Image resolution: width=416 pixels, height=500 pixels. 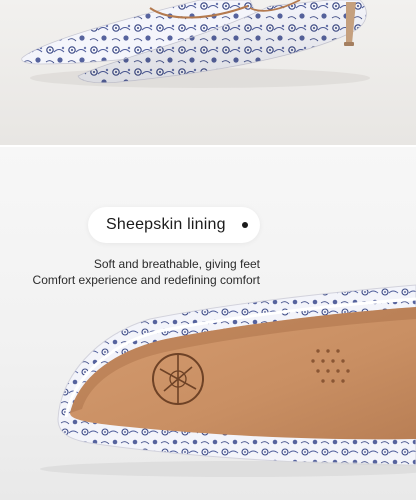 What do you see at coordinates (245, 225) in the screenshot?
I see `bullet-dot-icon` at bounding box center [245, 225].